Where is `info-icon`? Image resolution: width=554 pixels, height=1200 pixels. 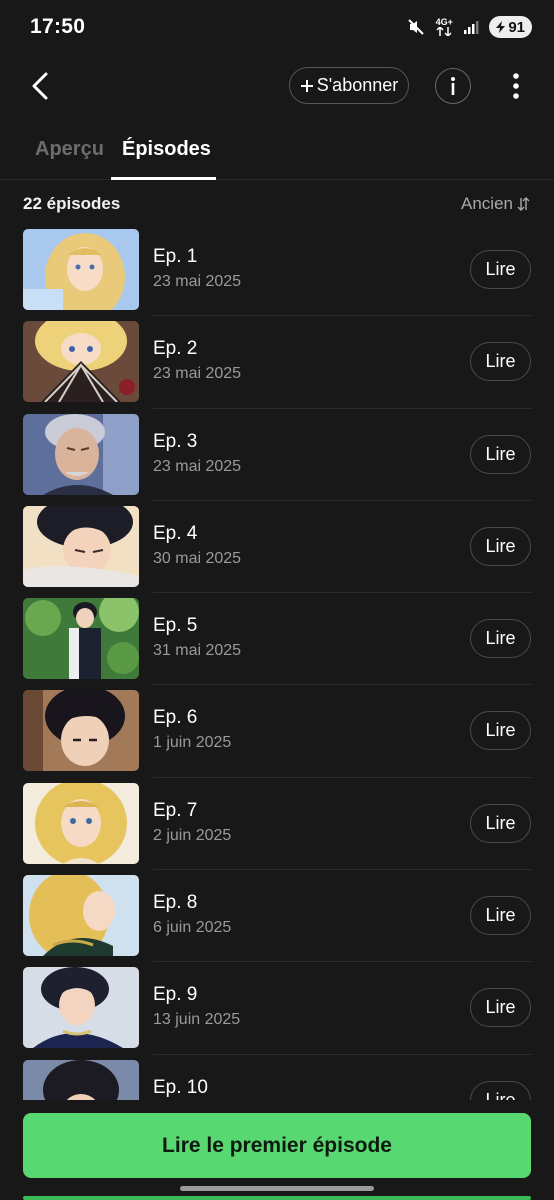
info-icon is located at coordinates (453, 86).